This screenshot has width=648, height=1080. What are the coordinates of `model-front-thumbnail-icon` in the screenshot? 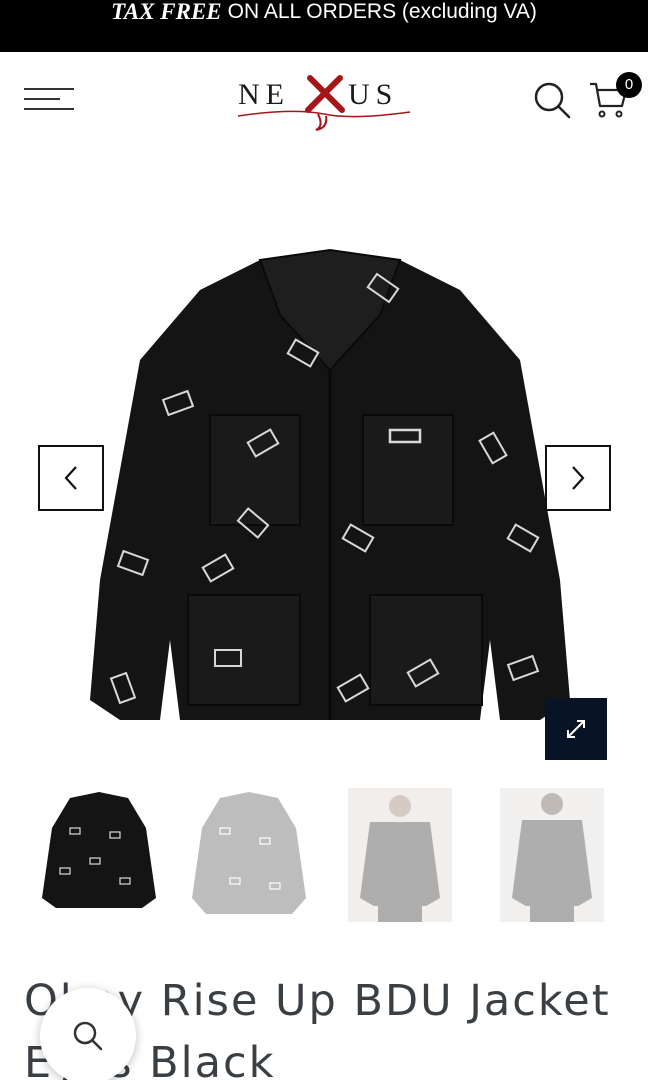 It's located at (400, 855).